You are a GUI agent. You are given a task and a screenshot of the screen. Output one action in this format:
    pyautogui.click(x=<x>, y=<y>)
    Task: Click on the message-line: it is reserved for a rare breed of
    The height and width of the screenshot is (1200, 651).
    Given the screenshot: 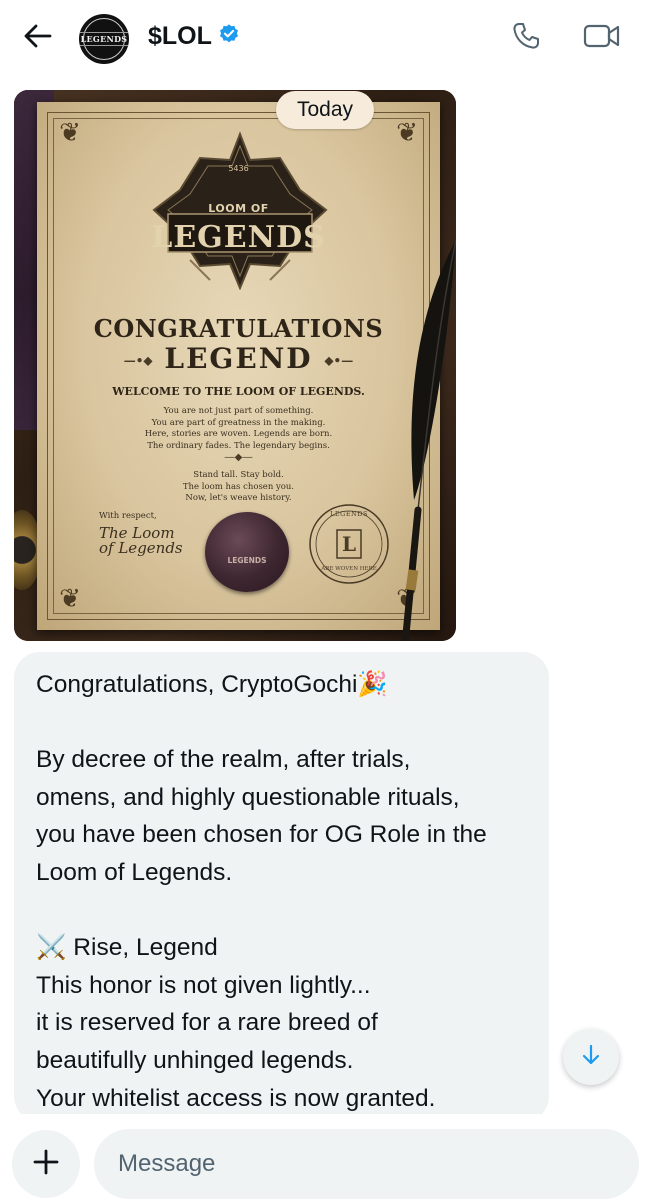 What is the action you would take?
    pyautogui.click(x=207, y=1023)
    